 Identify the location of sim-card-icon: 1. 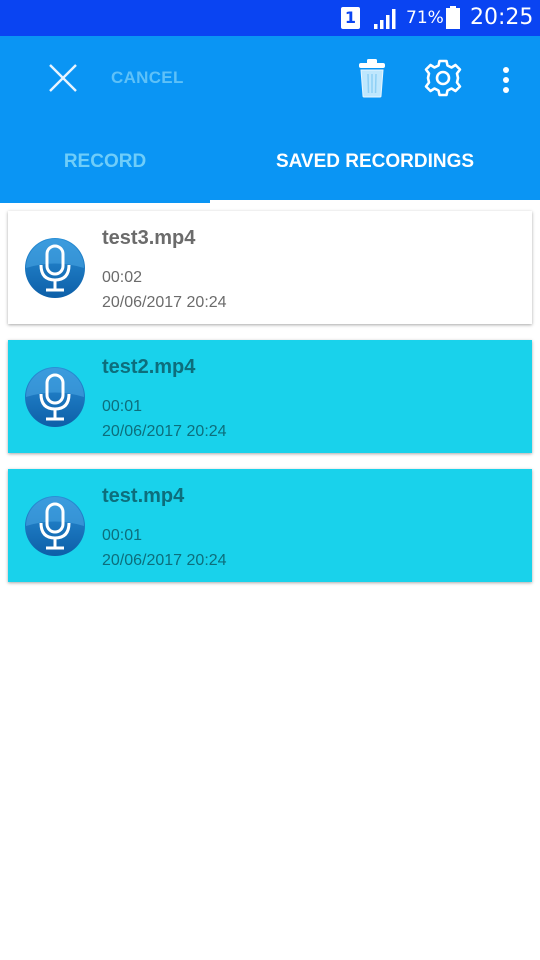
(350, 18).